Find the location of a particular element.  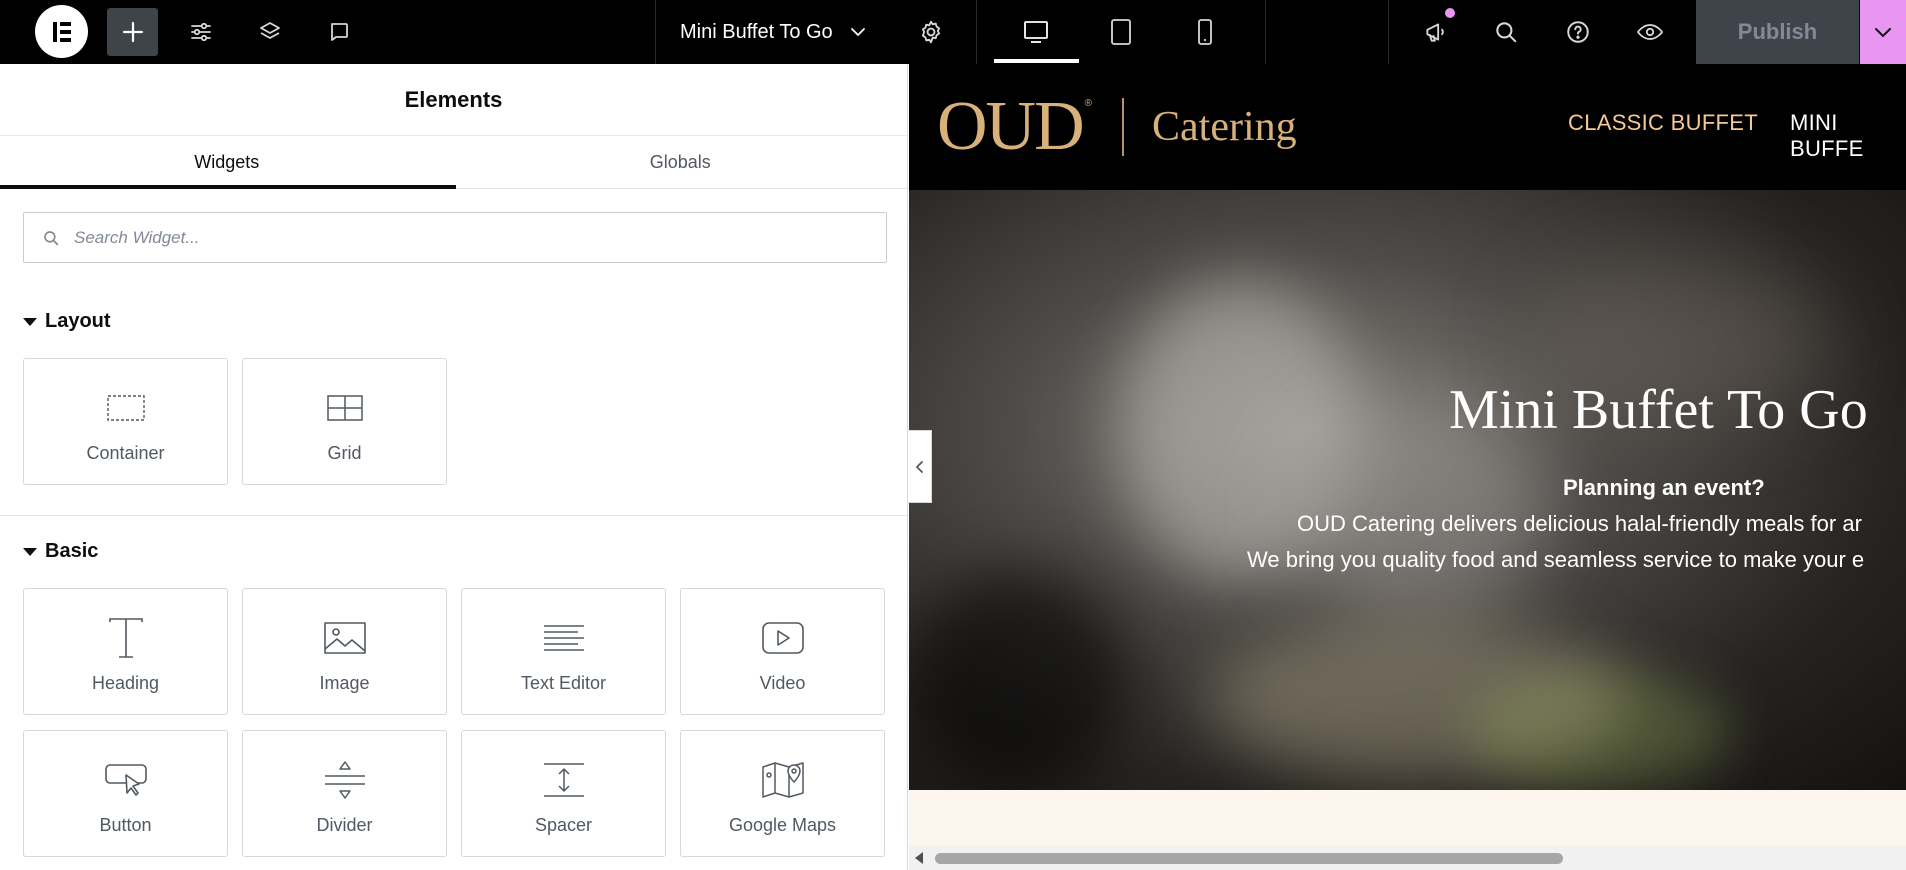

structure-button is located at coordinates (270, 32).